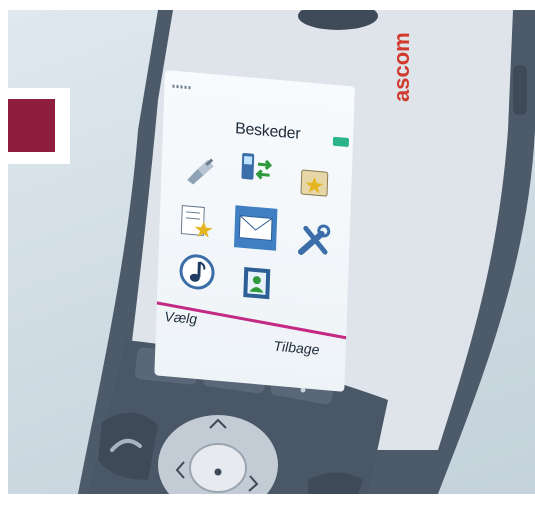 This screenshot has height=506, width=535. I want to click on side-button, so click(520, 90).